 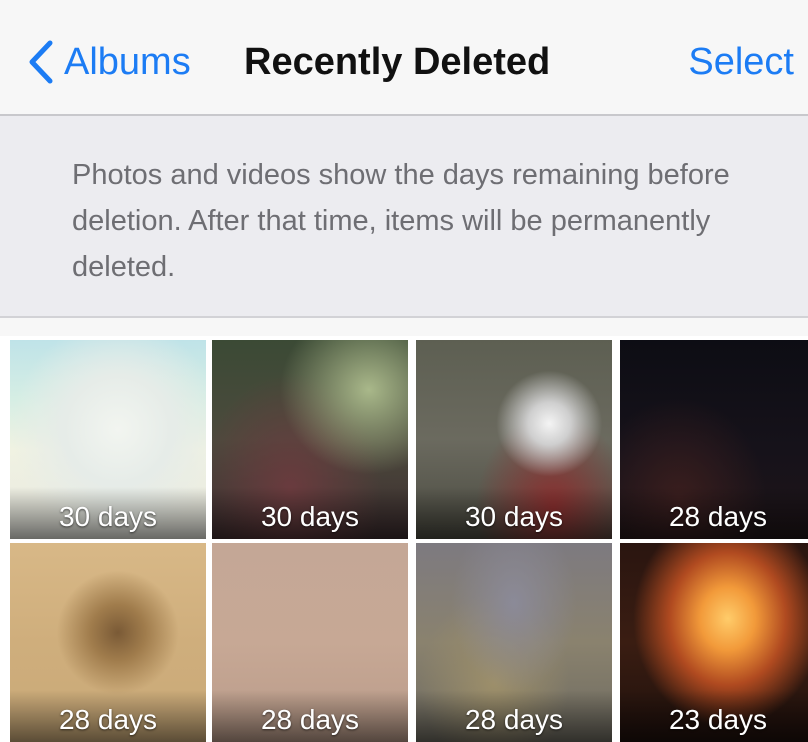 What do you see at coordinates (397, 62) in the screenshot?
I see `page-title: Recently Deleted` at bounding box center [397, 62].